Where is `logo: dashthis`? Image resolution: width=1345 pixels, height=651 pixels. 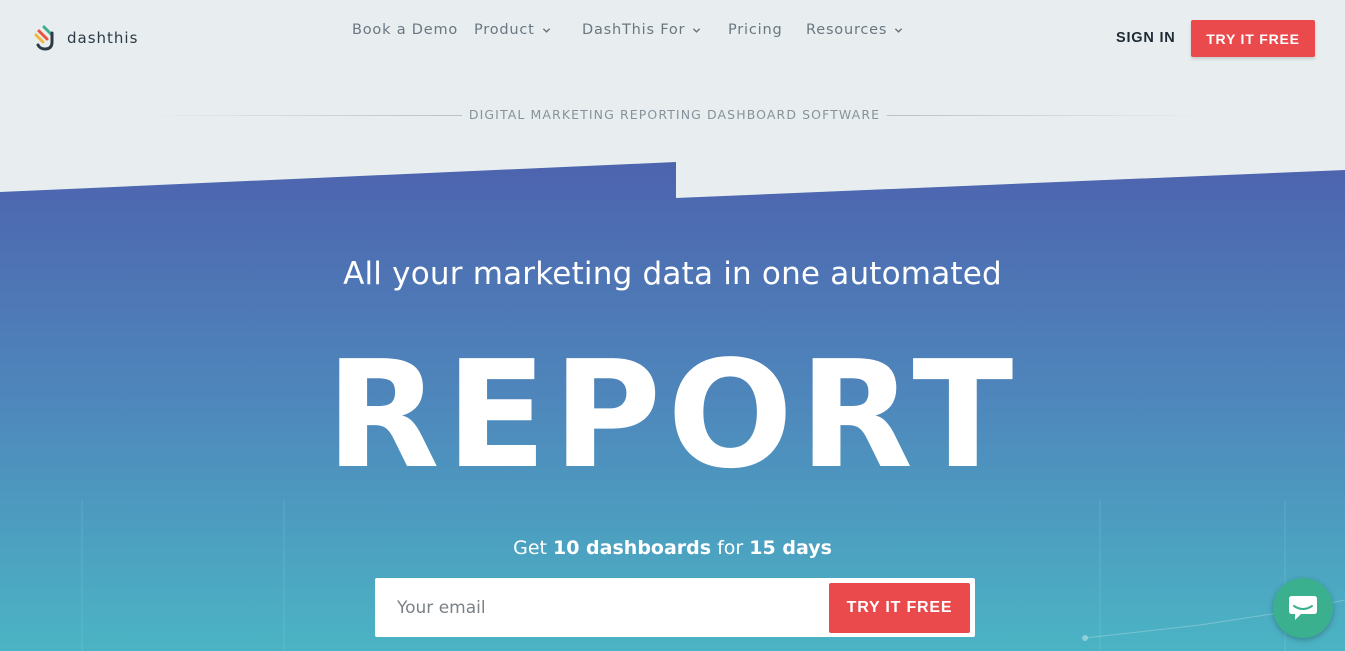
logo: dashthis is located at coordinates (85, 38).